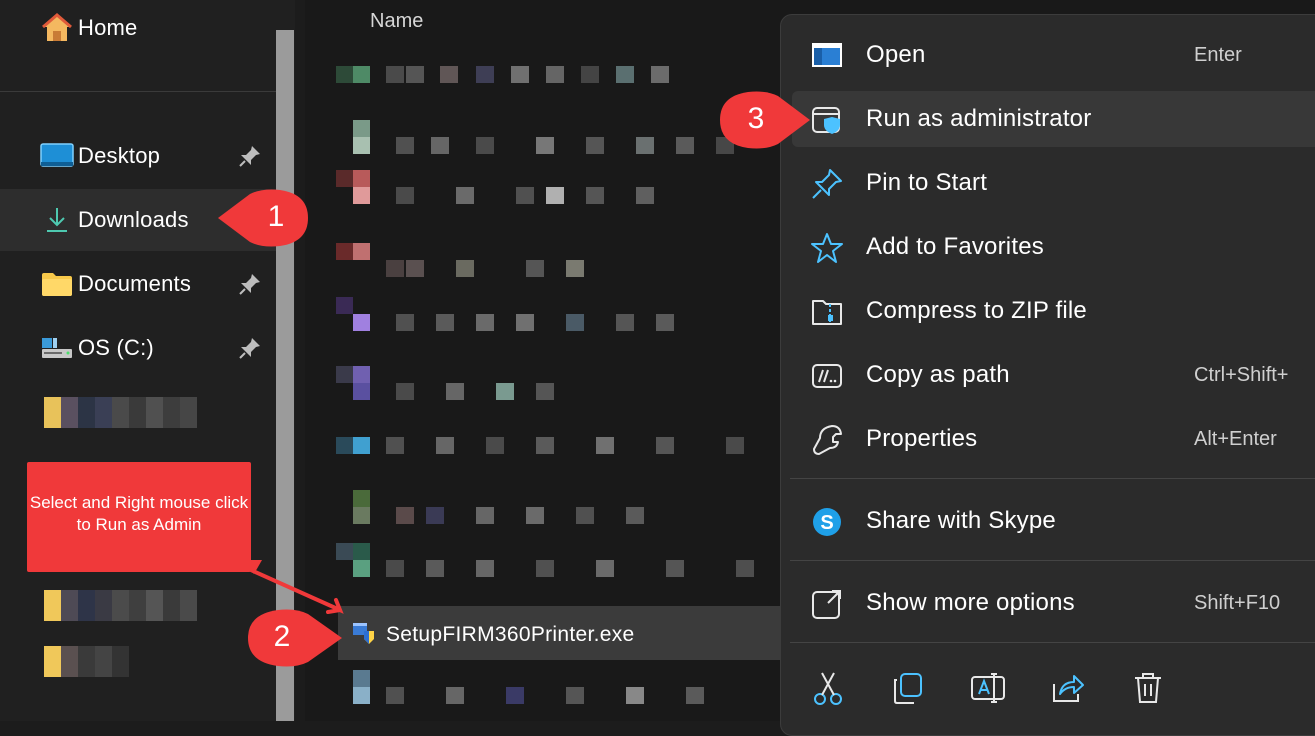 The image size is (1315, 736). What do you see at coordinates (827, 248) in the screenshot?
I see `star-icon` at bounding box center [827, 248].